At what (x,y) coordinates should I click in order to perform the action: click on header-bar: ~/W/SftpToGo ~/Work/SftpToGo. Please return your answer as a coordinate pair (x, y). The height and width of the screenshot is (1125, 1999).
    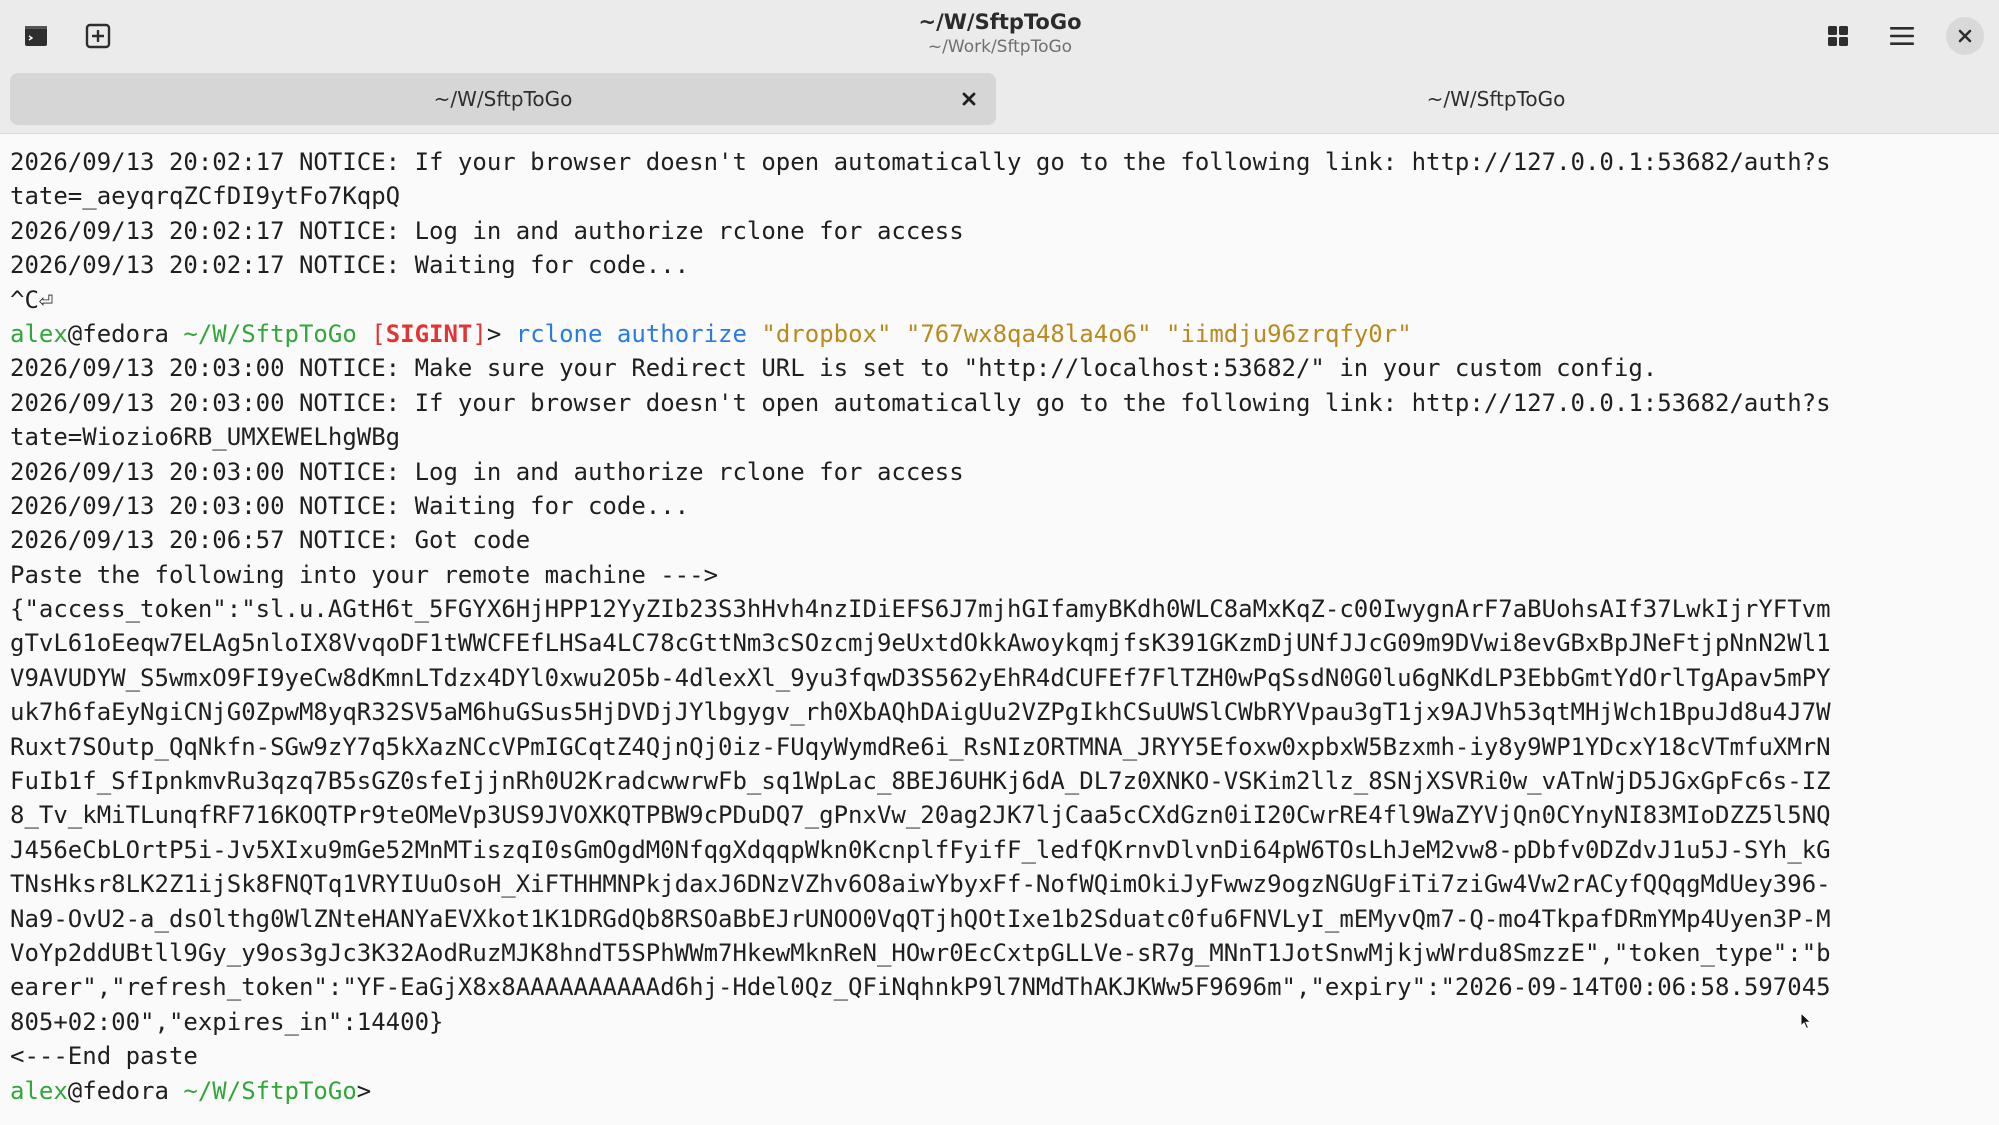
    Looking at the image, I should click on (999, 36).